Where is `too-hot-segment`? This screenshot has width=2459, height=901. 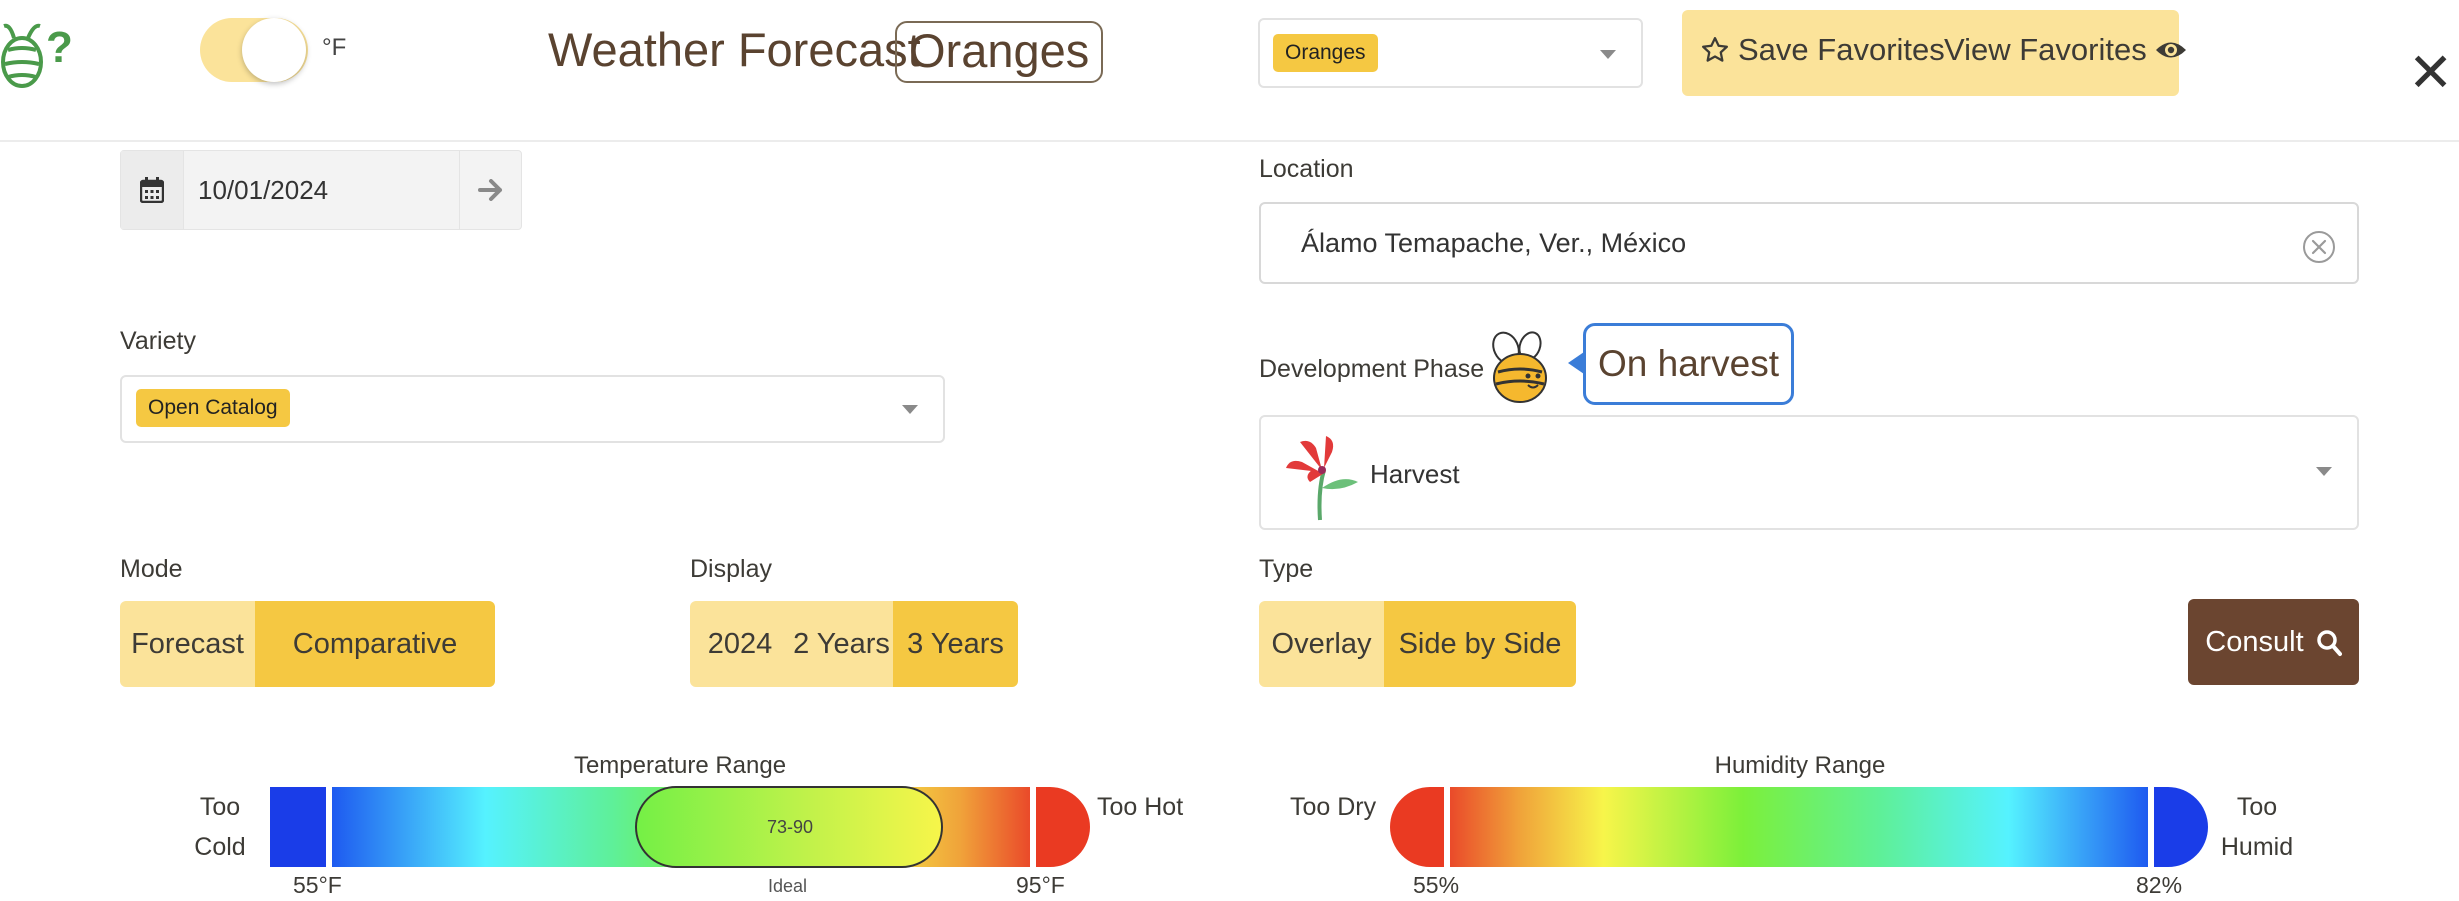 too-hot-segment is located at coordinates (1063, 827).